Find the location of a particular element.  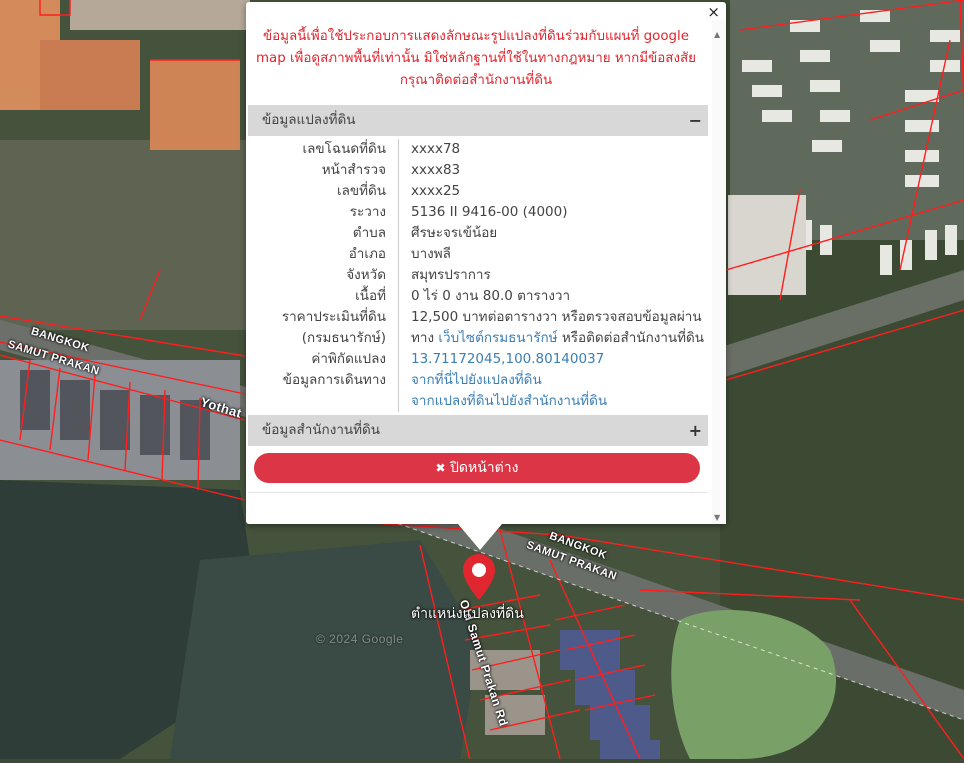

parcel-info-row: ระวาง 5136 II 9416-00 (4000) is located at coordinates (478, 212).